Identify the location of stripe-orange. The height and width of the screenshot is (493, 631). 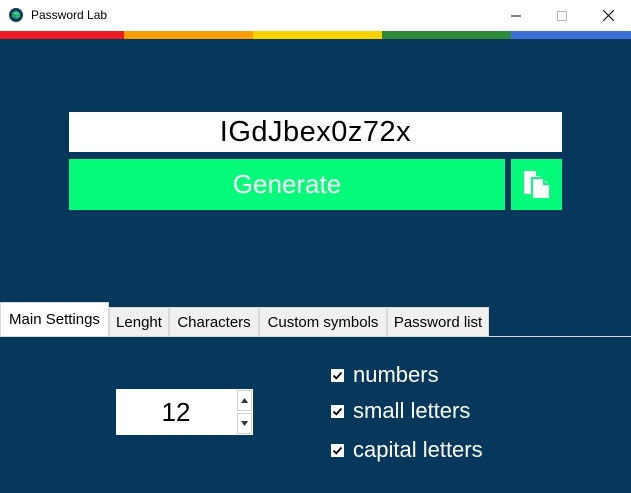
(188, 35).